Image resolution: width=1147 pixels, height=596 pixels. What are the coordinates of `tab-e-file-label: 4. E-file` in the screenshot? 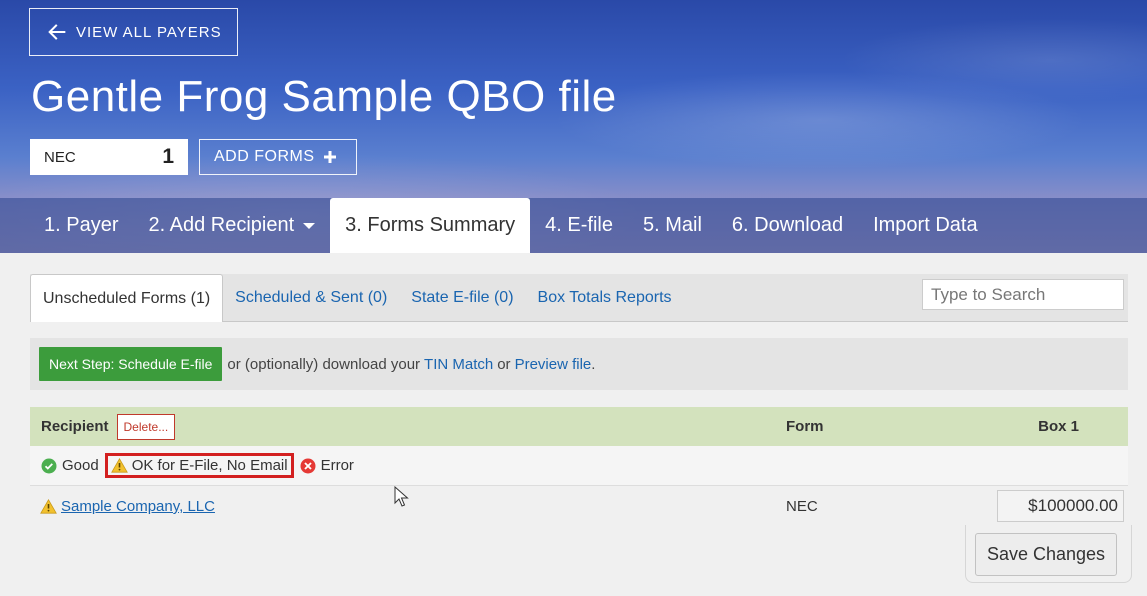 It's located at (579, 225).